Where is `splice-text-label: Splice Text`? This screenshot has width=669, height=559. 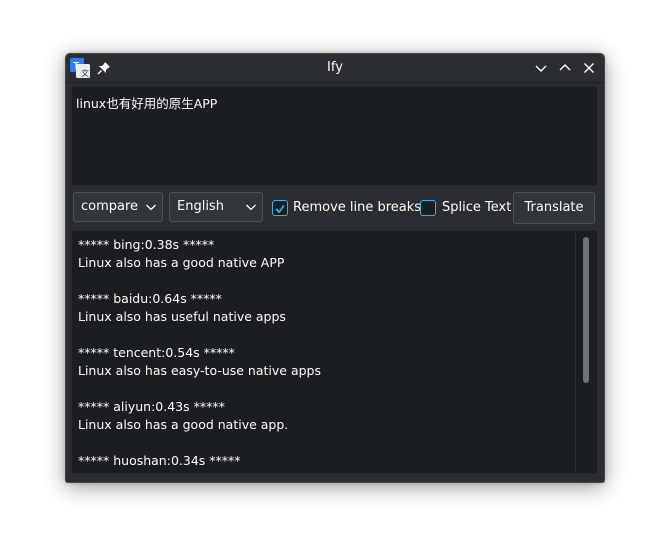 splice-text-label: Splice Text is located at coordinates (476, 207).